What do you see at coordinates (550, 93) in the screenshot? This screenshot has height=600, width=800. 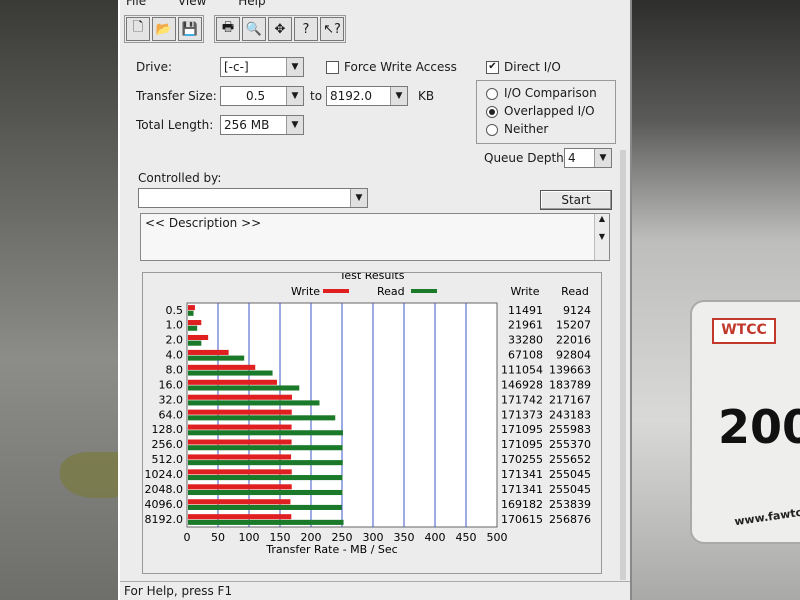 I see `io-comparison-label: I/O Comparison` at bounding box center [550, 93].